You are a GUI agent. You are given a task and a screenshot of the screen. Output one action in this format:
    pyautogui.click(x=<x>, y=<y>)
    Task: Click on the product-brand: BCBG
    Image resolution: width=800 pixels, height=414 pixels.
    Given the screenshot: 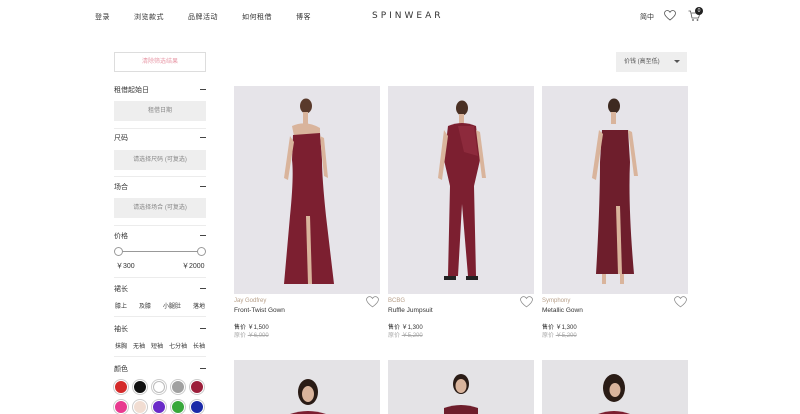 What is the action you would take?
    pyautogui.click(x=397, y=301)
    